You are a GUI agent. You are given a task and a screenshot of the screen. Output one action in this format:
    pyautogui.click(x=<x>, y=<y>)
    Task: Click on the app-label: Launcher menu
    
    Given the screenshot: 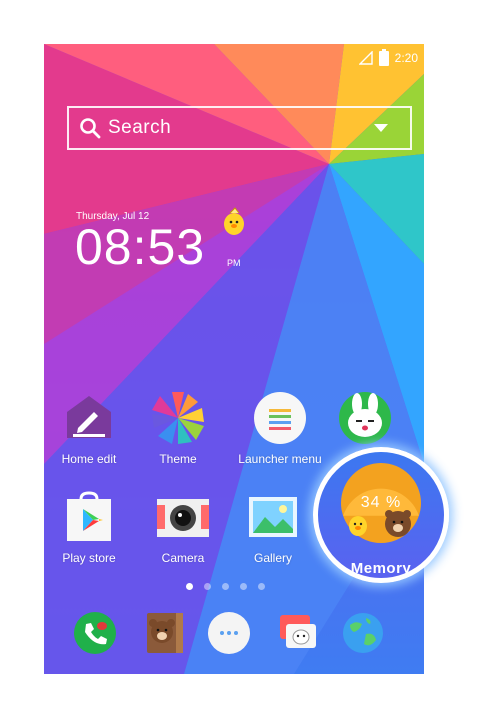 What is the action you would take?
    pyautogui.click(x=280, y=459)
    